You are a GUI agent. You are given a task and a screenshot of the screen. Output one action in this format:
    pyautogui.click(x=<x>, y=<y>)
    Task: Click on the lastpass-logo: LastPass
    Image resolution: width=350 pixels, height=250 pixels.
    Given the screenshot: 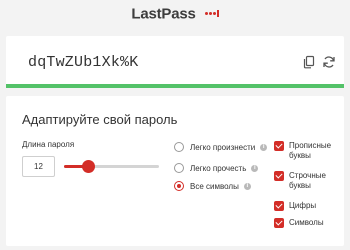 What is the action you would take?
    pyautogui.click(x=175, y=14)
    